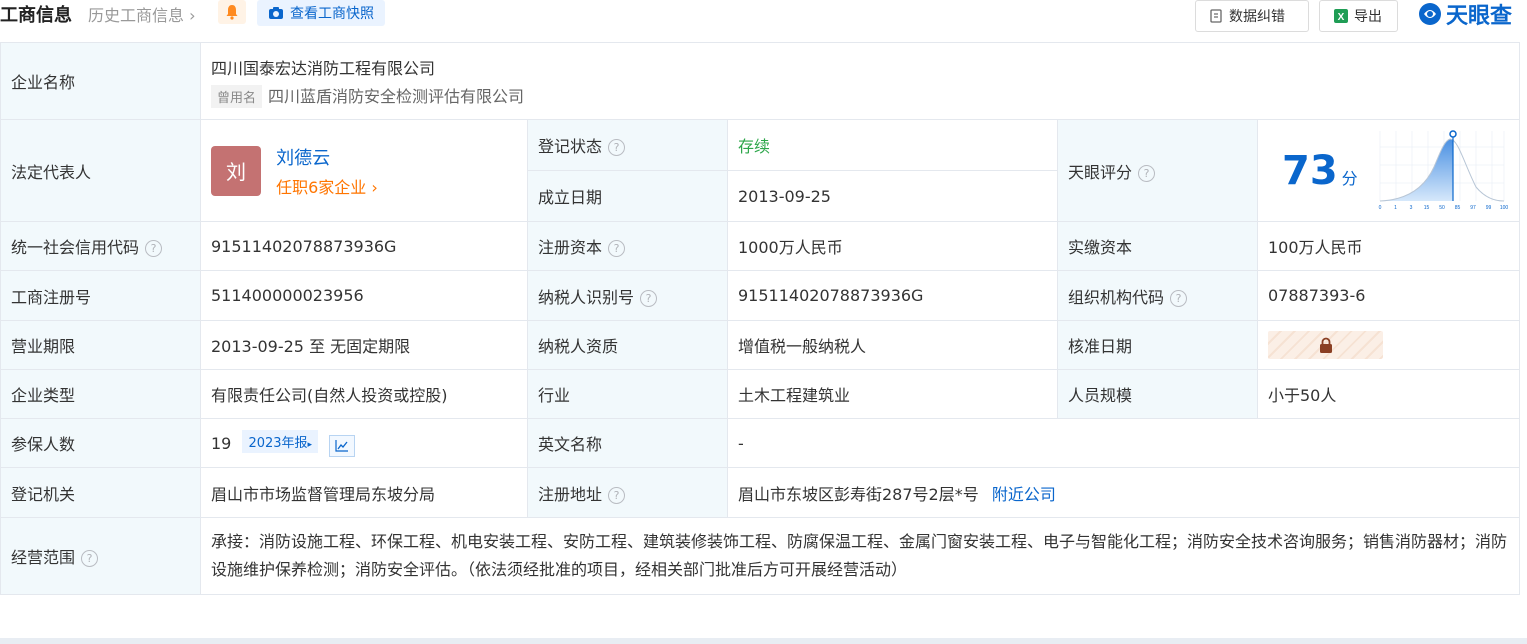 The image size is (1527, 644). Describe the element at coordinates (1123, 492) in the screenshot. I see `address-cell: 眉山市东坡区彭寿街287号2层*号 附近公司` at that location.